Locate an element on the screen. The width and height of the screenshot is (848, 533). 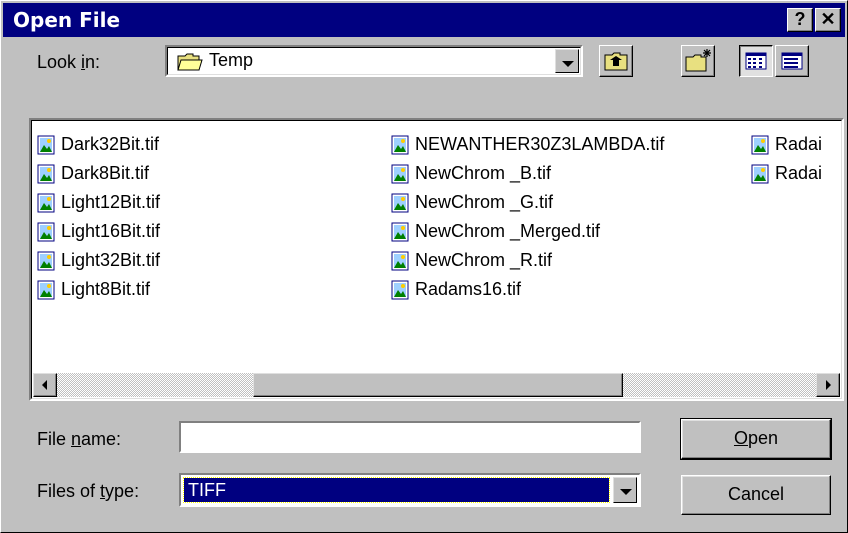
new-folder-button is located at coordinates (698, 61).